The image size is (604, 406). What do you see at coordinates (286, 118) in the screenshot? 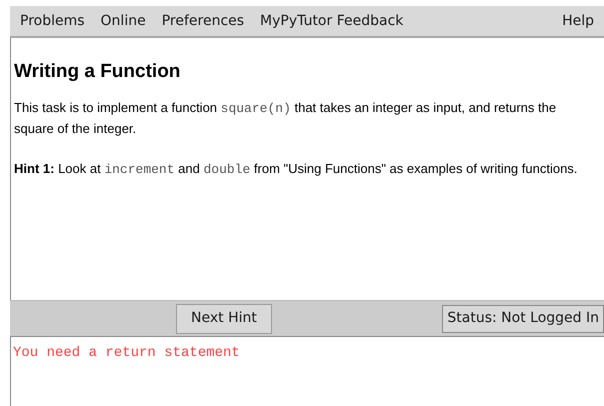
I see `description-text: This task is to implement a function square(n) that takes an integer as input, and returns the square of the integer.` at bounding box center [286, 118].